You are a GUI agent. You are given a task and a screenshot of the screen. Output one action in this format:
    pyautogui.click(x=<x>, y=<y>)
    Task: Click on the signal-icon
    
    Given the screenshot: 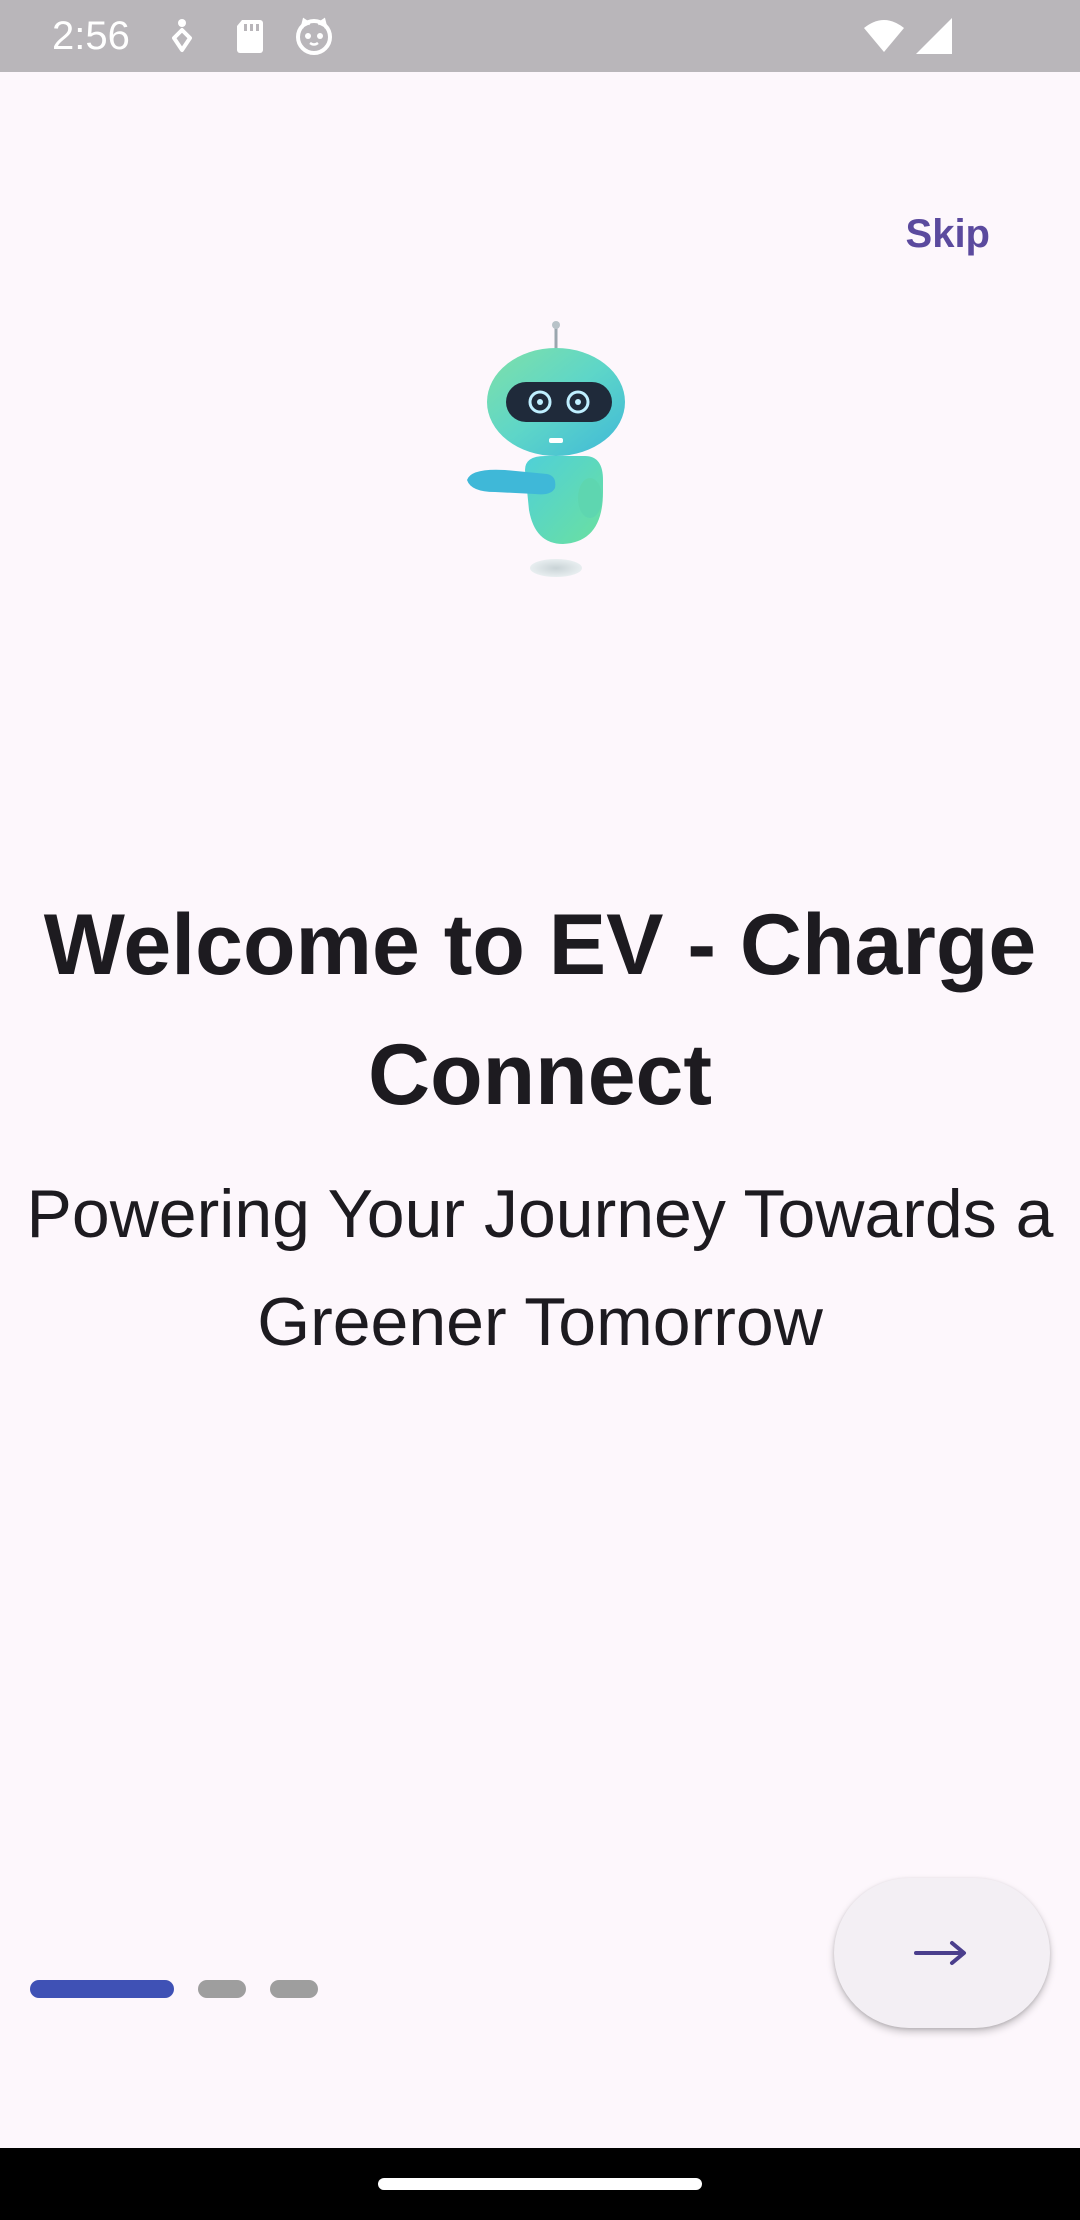 What is the action you would take?
    pyautogui.click(x=934, y=36)
    